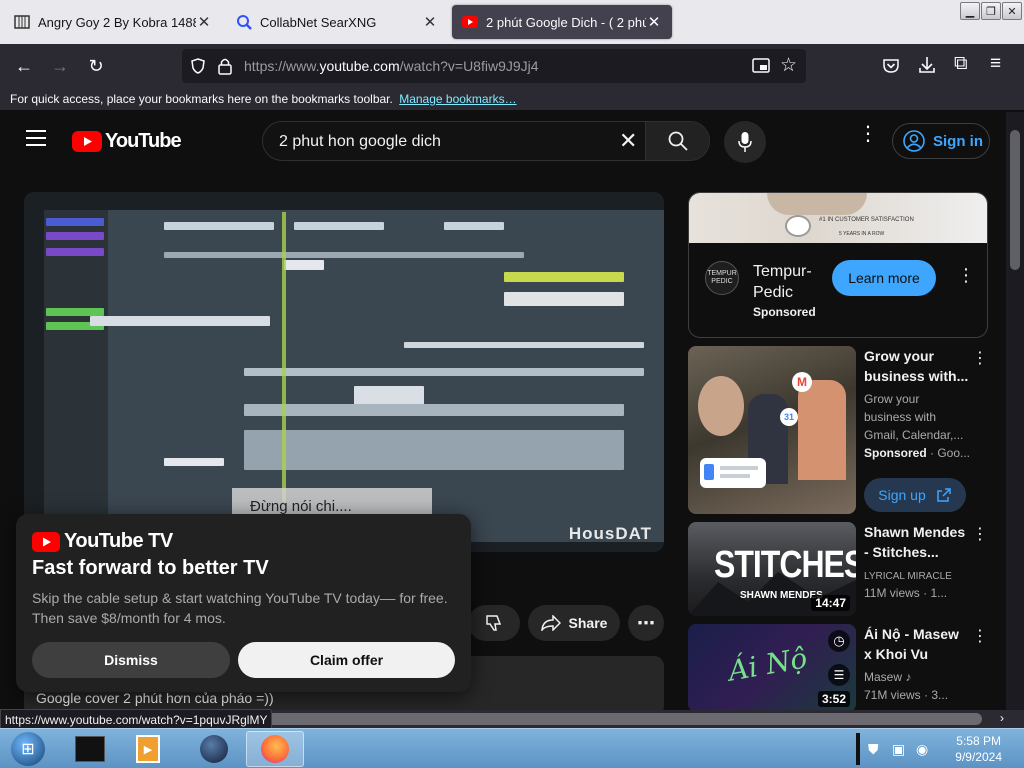  I want to click on video-duration: 14:47, so click(830, 603).